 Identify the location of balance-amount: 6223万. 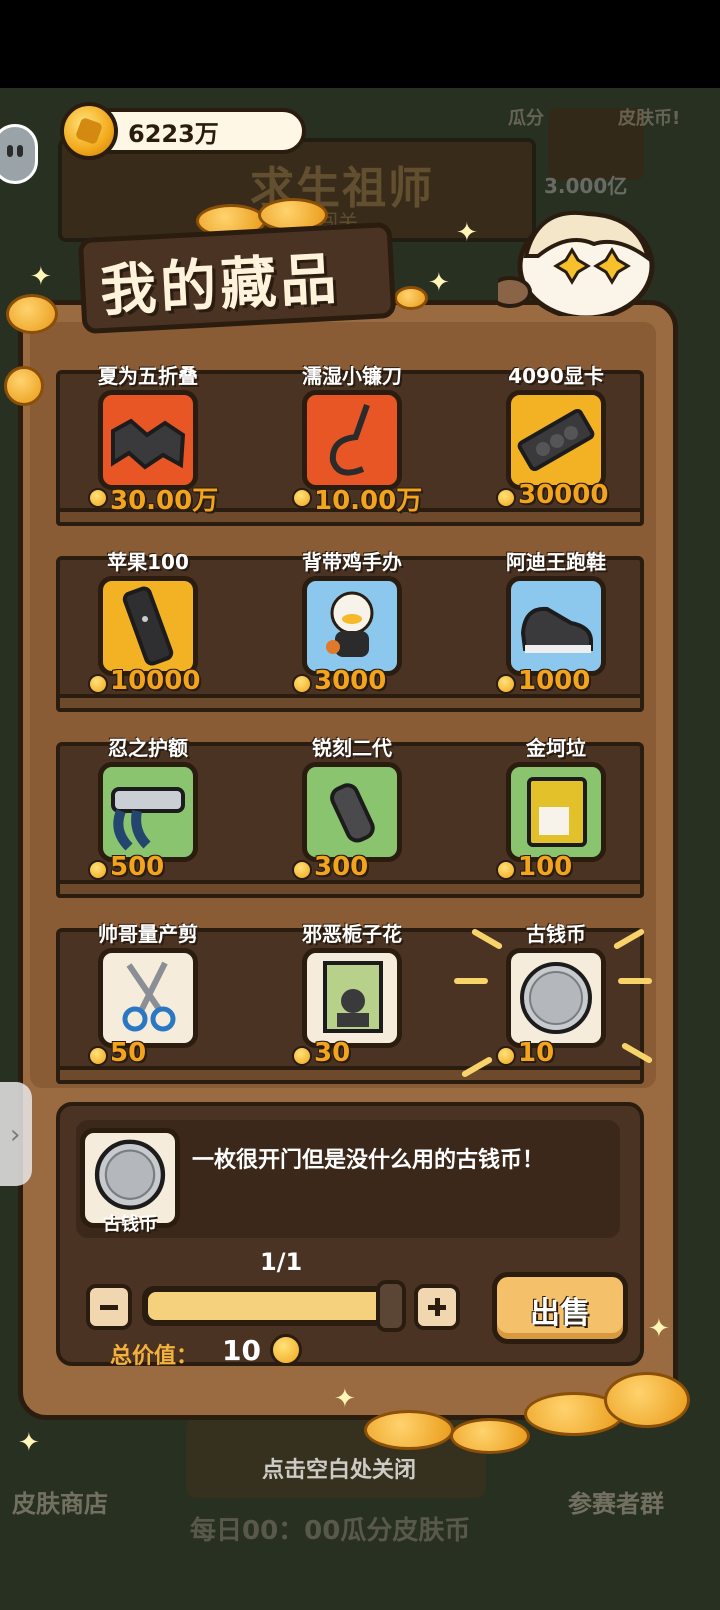
(173, 134).